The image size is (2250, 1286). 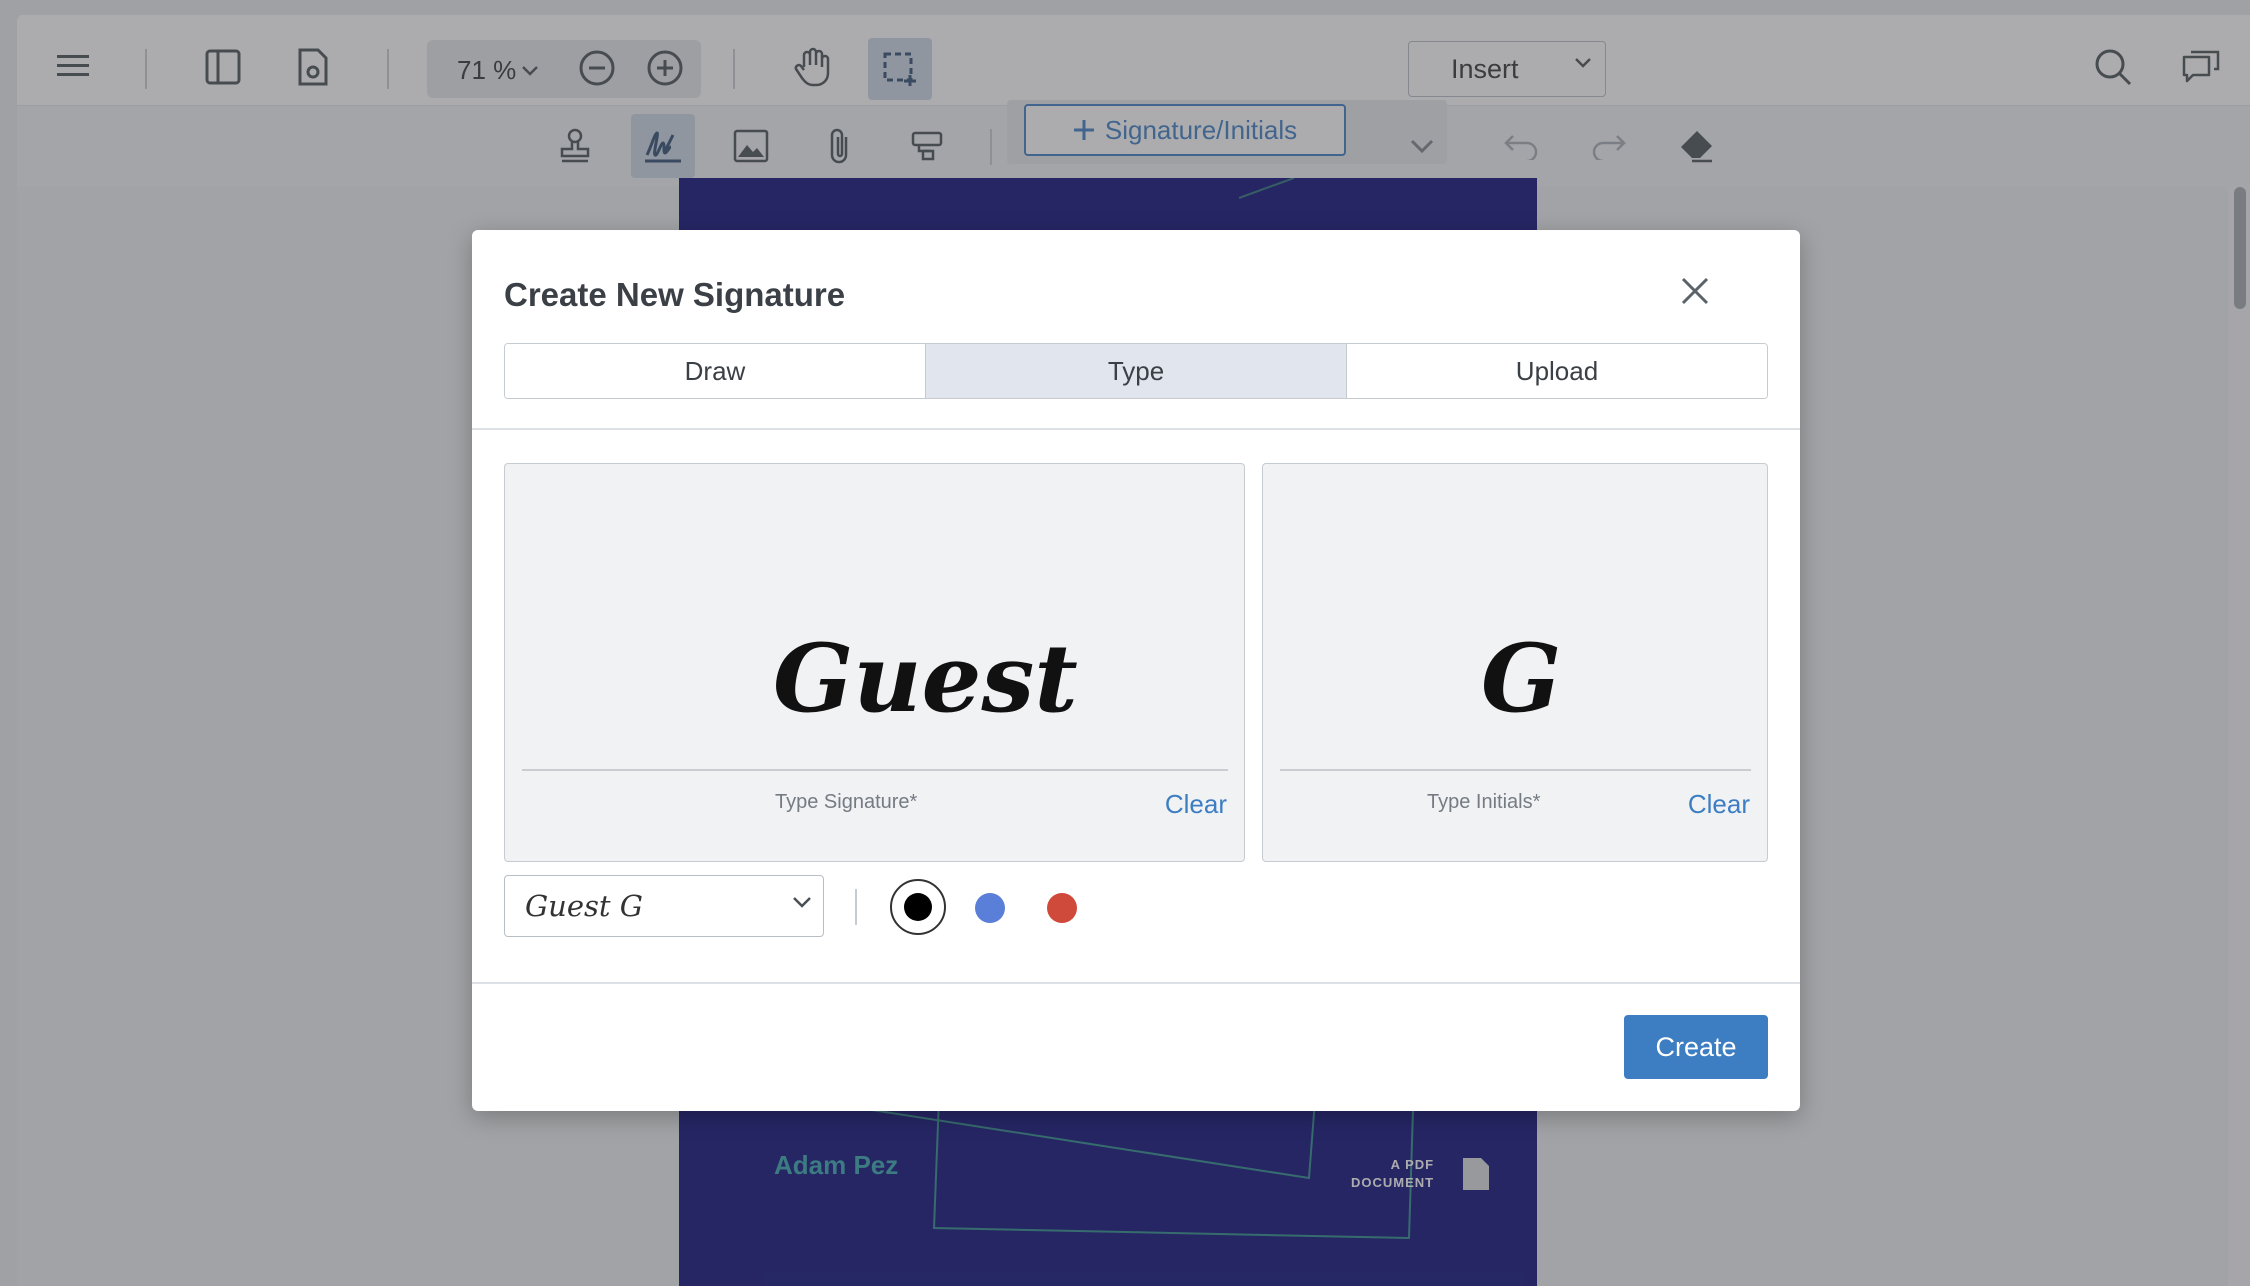 I want to click on signature-preview: Guest, so click(x=925, y=679).